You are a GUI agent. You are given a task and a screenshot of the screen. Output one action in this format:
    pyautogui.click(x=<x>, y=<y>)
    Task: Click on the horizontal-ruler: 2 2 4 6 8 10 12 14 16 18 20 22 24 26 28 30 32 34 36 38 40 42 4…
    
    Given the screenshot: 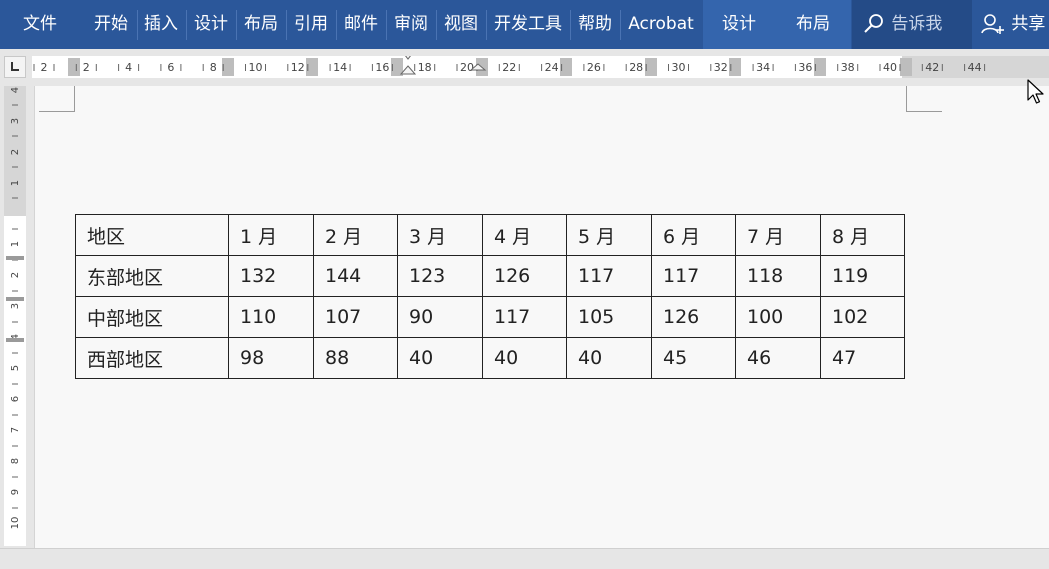 What is the action you would take?
    pyautogui.click(x=540, y=67)
    